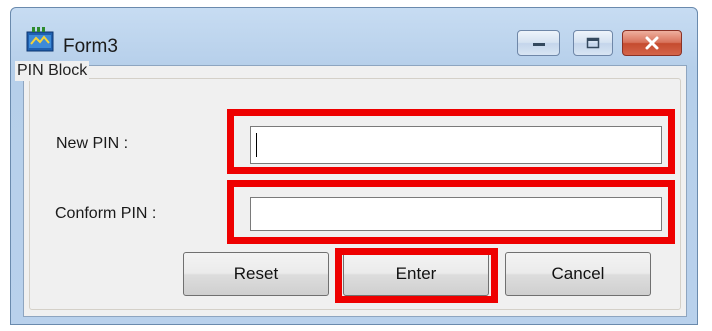 The image size is (712, 331). What do you see at coordinates (416, 274) in the screenshot?
I see `enter-button: Enter` at bounding box center [416, 274].